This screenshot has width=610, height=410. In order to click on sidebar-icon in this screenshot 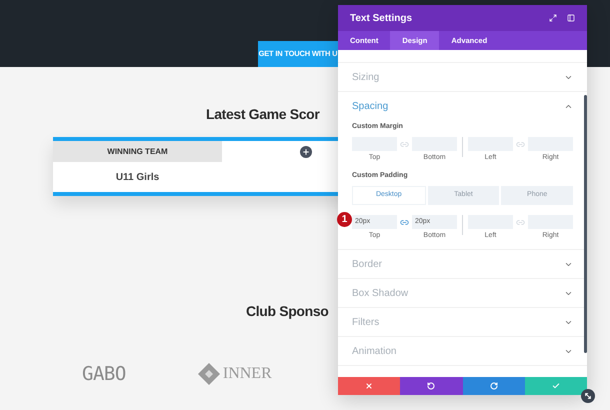, I will do `click(571, 18)`.